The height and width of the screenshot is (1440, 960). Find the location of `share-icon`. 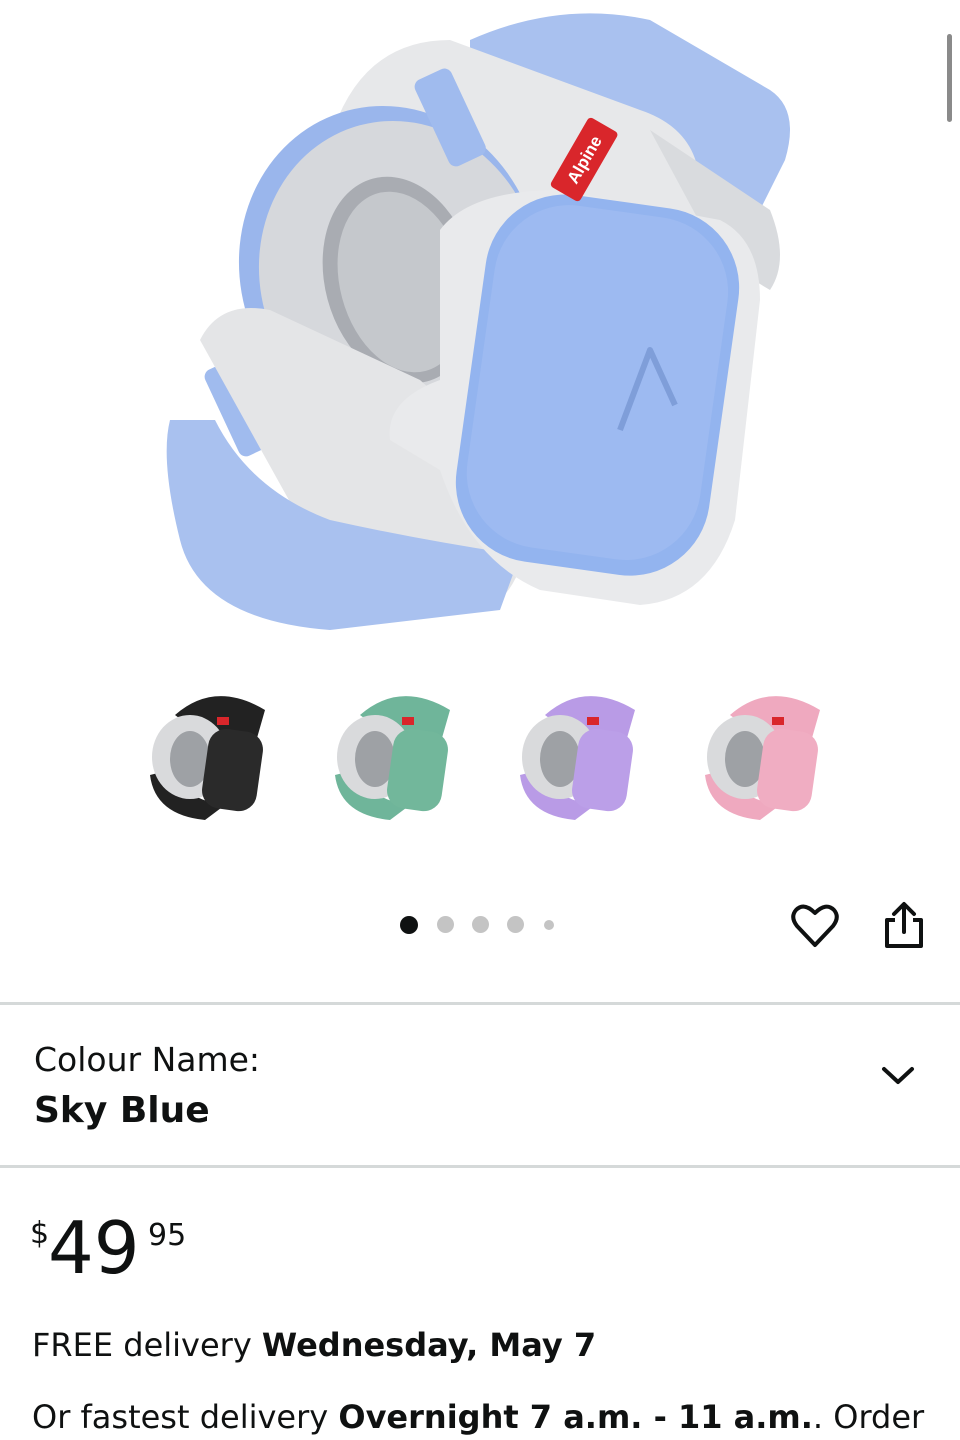

share-icon is located at coordinates (904, 926).